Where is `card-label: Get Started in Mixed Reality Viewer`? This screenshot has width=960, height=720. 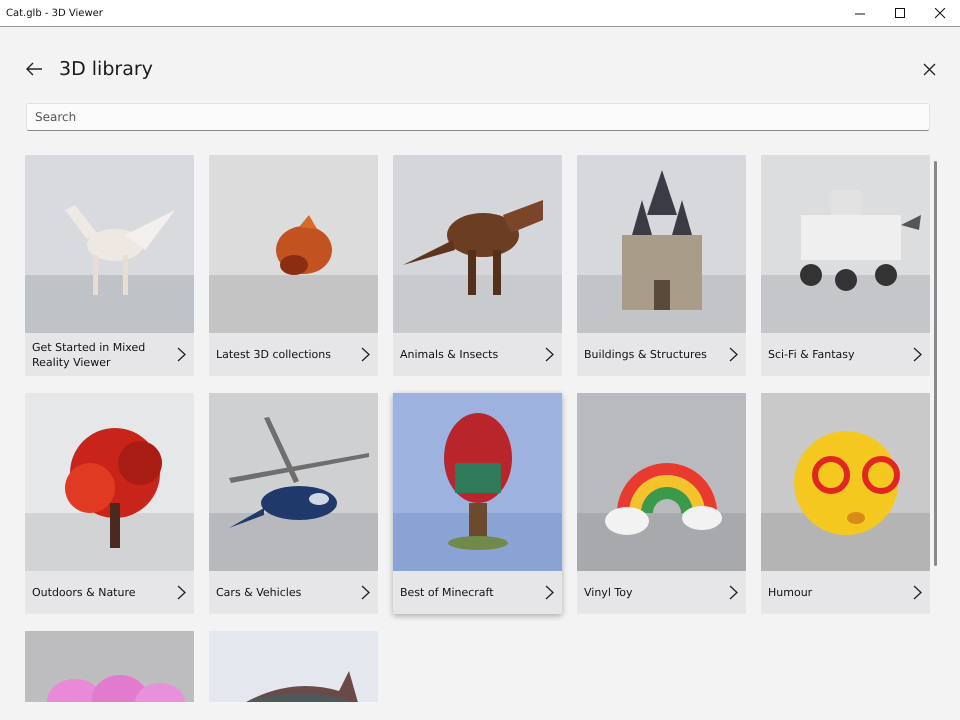 card-label: Get Started in Mixed Reality Viewer is located at coordinates (89, 355).